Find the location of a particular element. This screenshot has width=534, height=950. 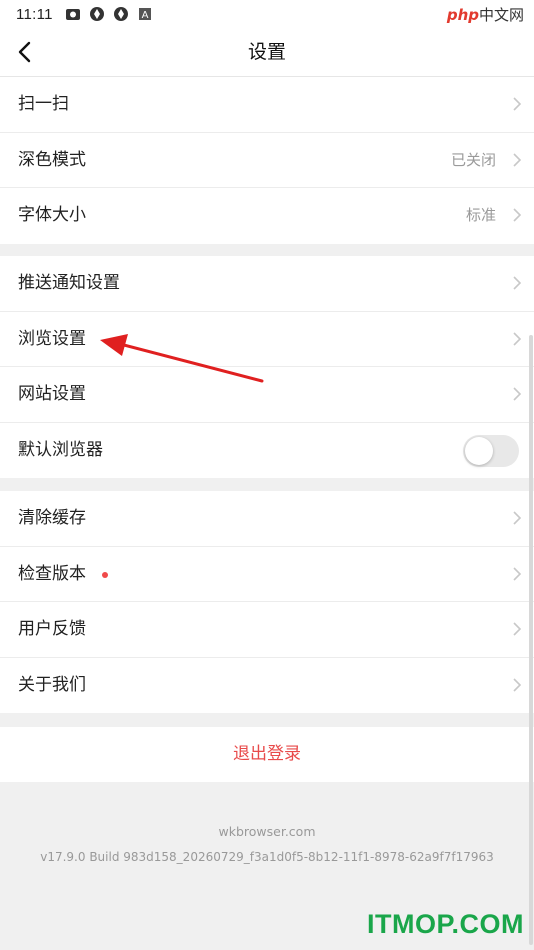

watermark: ITMOP.COM is located at coordinates (445, 924).